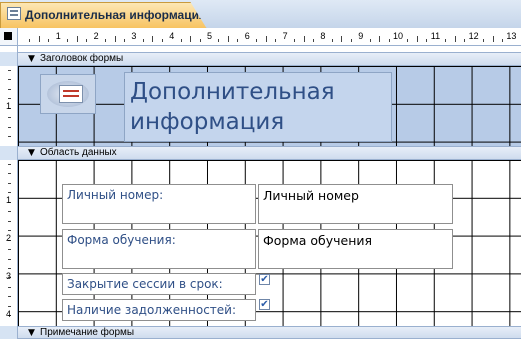 Image resolution: width=521 pixels, height=339 pixels. I want to click on ruler-number: 12, so click(473, 36).